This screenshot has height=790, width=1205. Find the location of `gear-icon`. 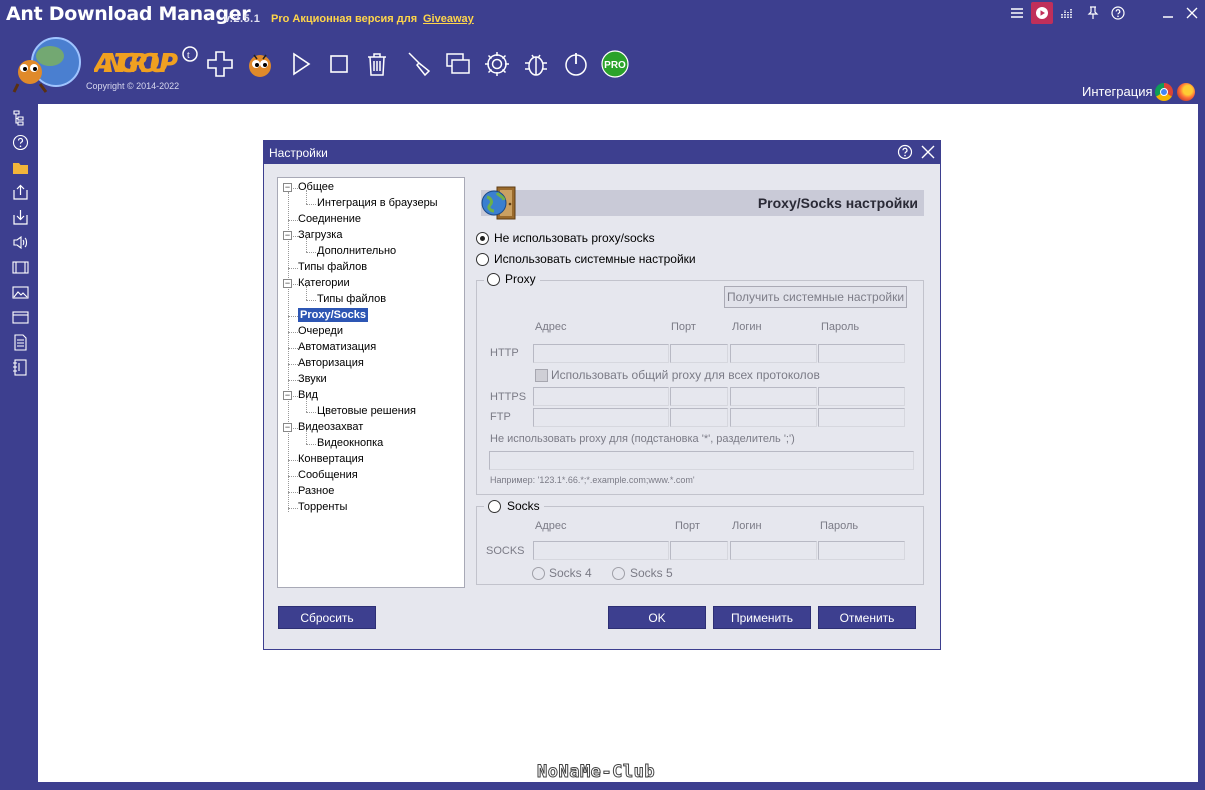

gear-icon is located at coordinates (497, 64).